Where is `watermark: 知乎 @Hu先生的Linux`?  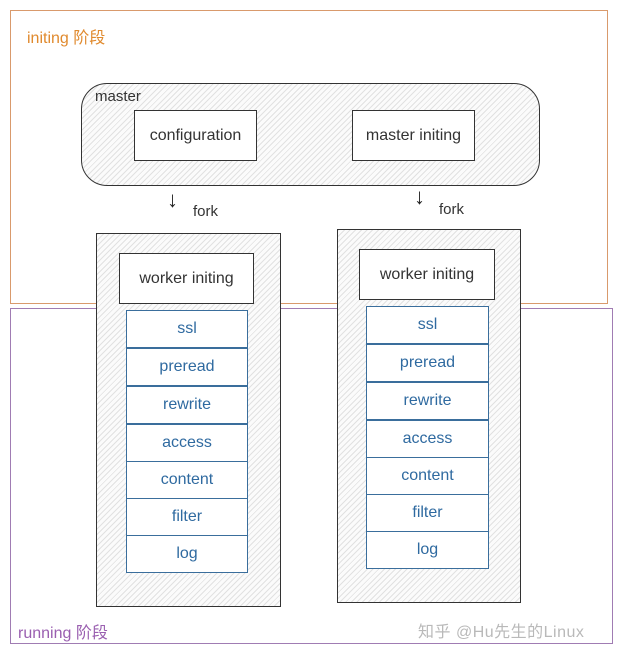
watermark: 知乎 @Hu先生的Linux is located at coordinates (501, 632).